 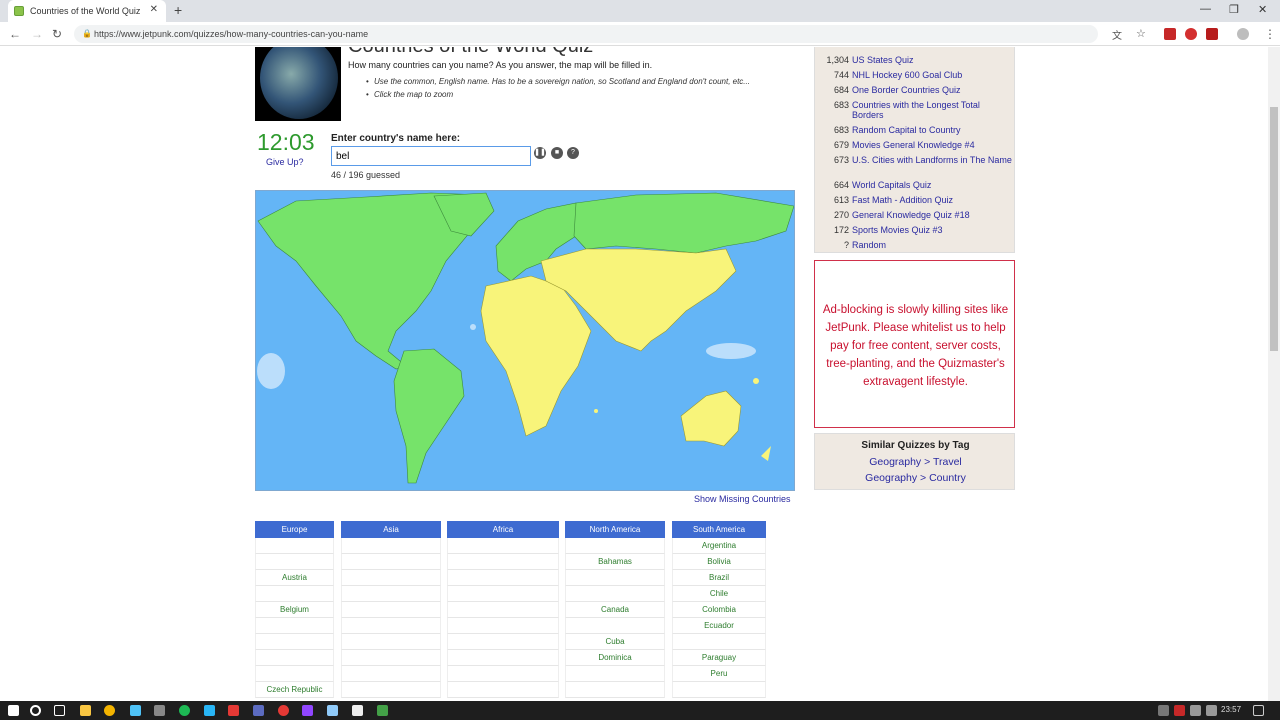 What do you see at coordinates (1231, 709) in the screenshot?
I see `taskbar-clock: 23:57` at bounding box center [1231, 709].